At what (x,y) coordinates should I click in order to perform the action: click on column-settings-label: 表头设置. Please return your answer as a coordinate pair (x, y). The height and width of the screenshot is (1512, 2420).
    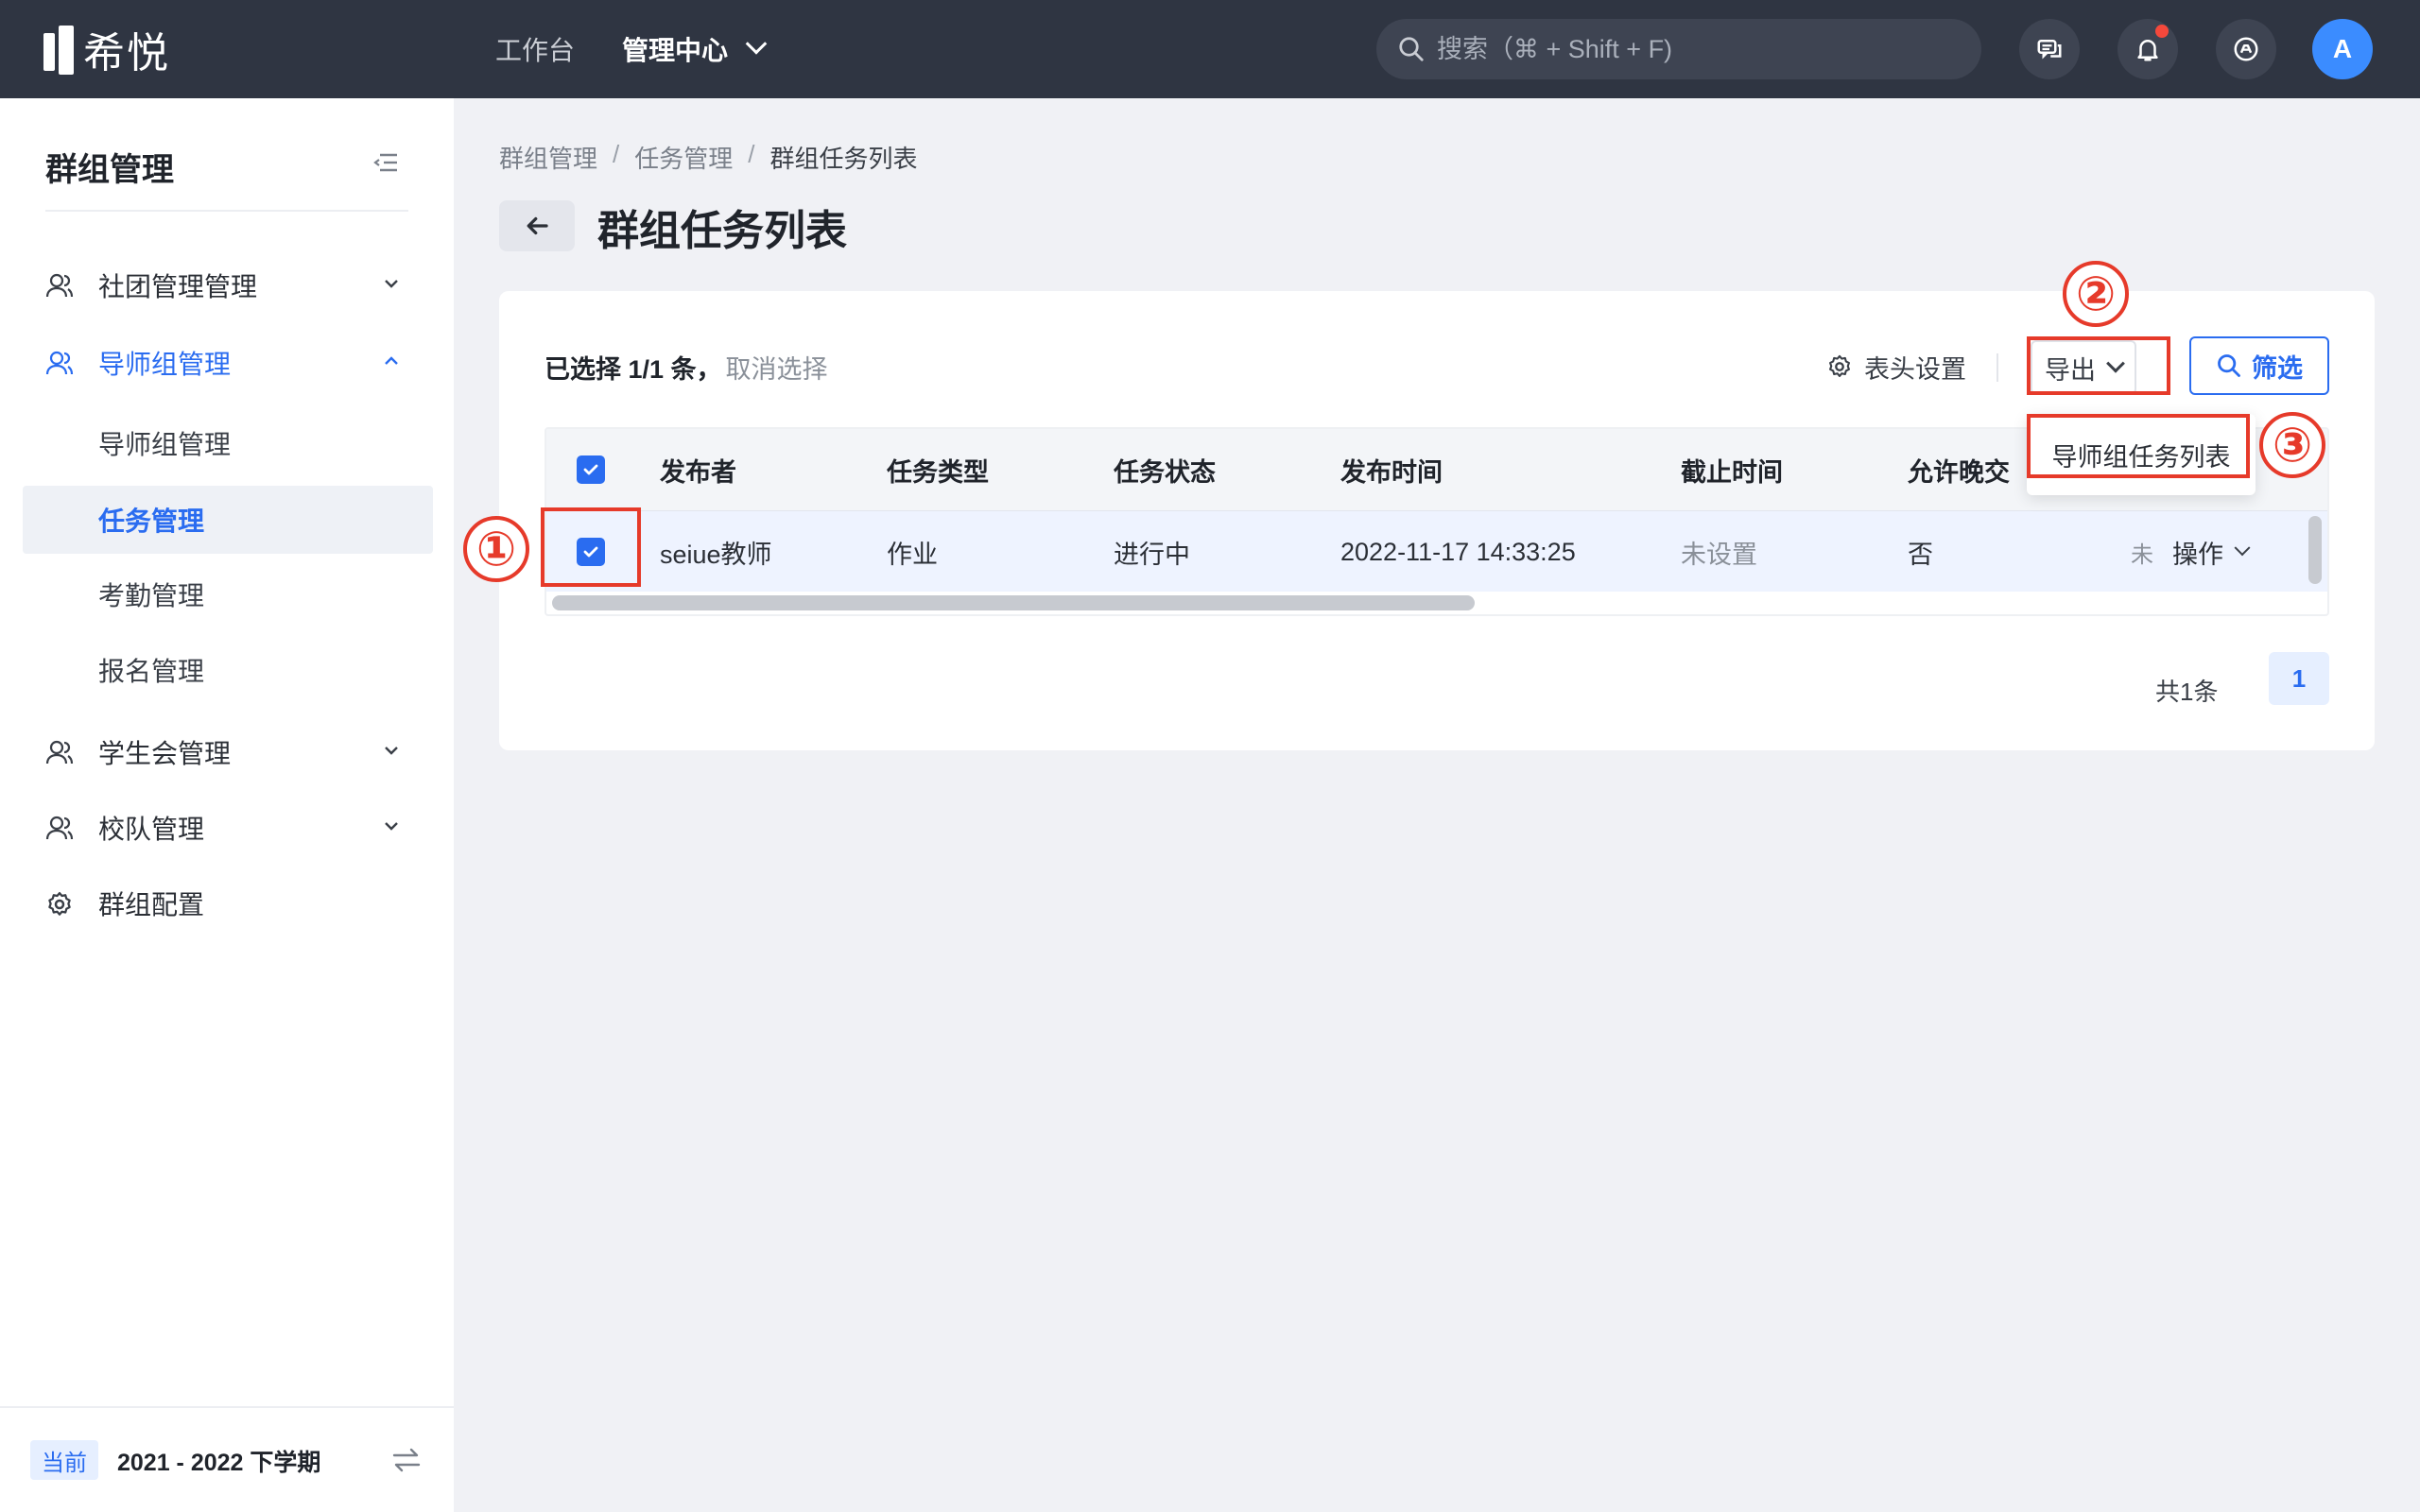
    Looking at the image, I should click on (1915, 369).